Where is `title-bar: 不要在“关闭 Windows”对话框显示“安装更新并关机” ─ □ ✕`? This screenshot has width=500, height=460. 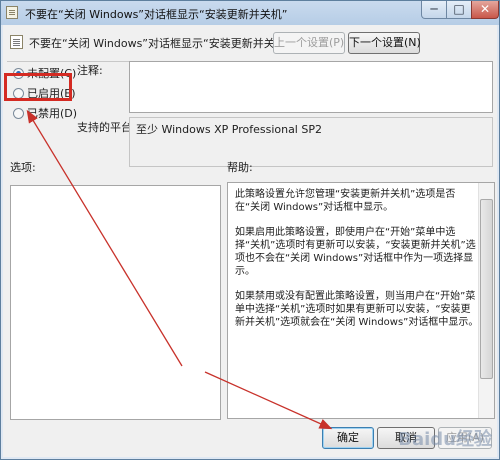
title-bar: 不要在“关闭 Windows”对话框显示“安装更新并关机” ─ □ ✕ is located at coordinates (250, 13).